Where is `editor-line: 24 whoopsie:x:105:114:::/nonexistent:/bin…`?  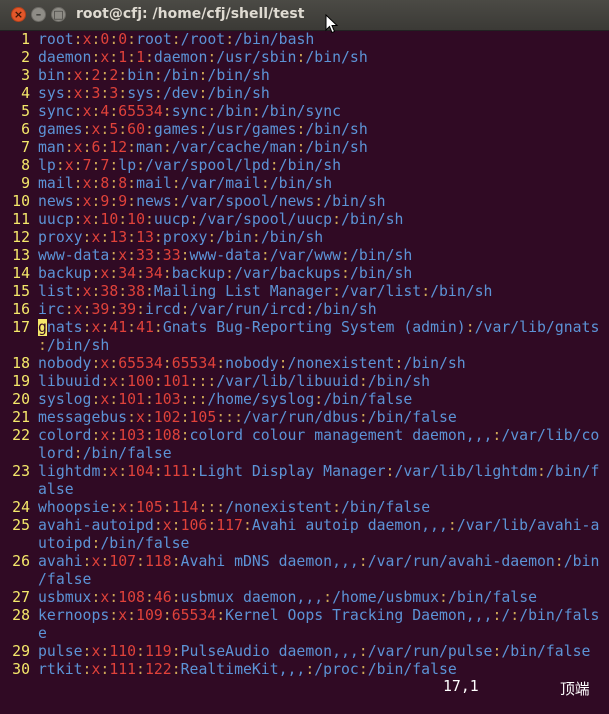 editor-line: 24 whoopsie:x:105:114:::/nonexistent:/bin… is located at coordinates (304, 508).